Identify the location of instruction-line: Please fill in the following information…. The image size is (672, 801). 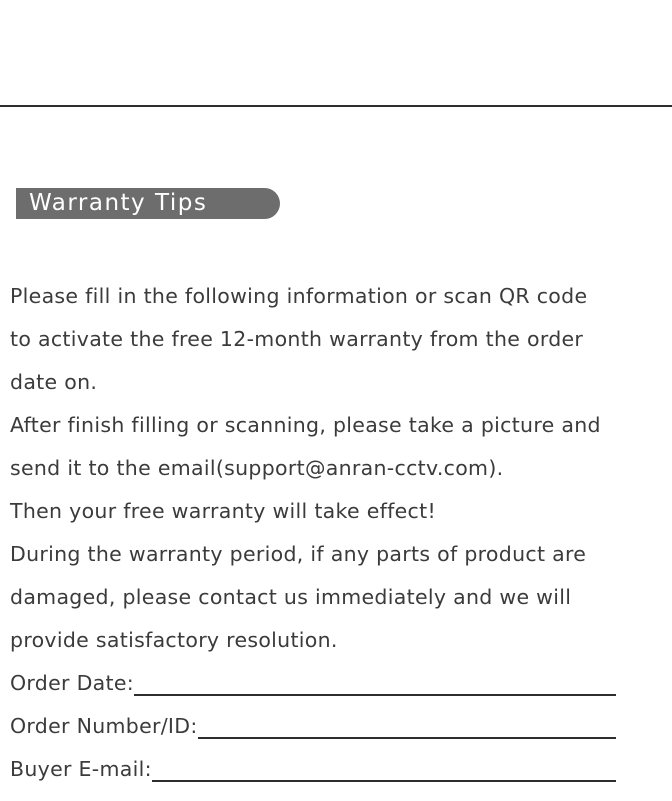
(299, 296).